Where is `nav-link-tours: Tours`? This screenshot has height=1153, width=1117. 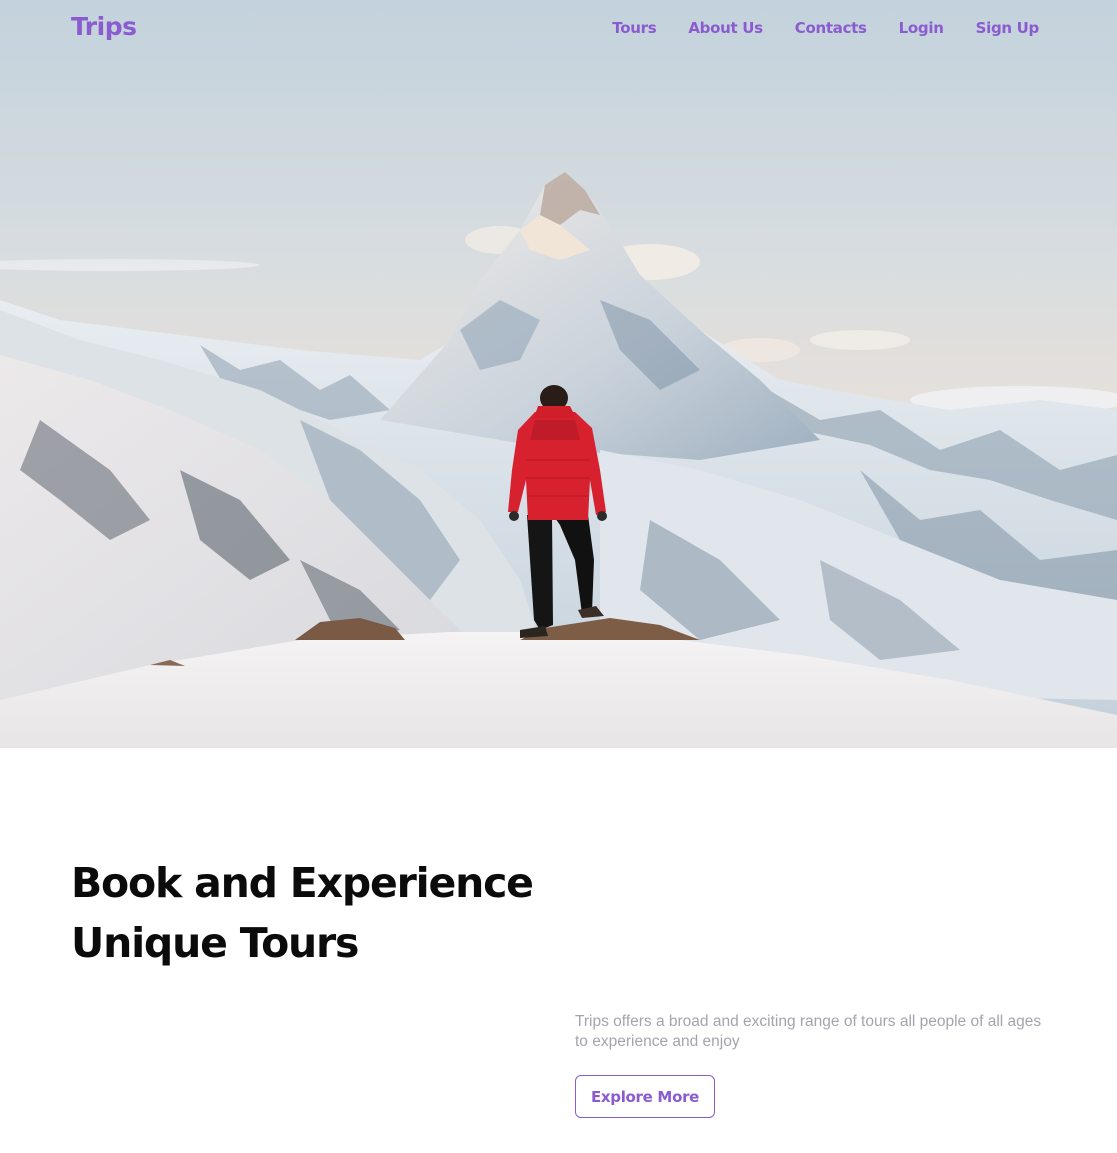 nav-link-tours: Tours is located at coordinates (634, 28).